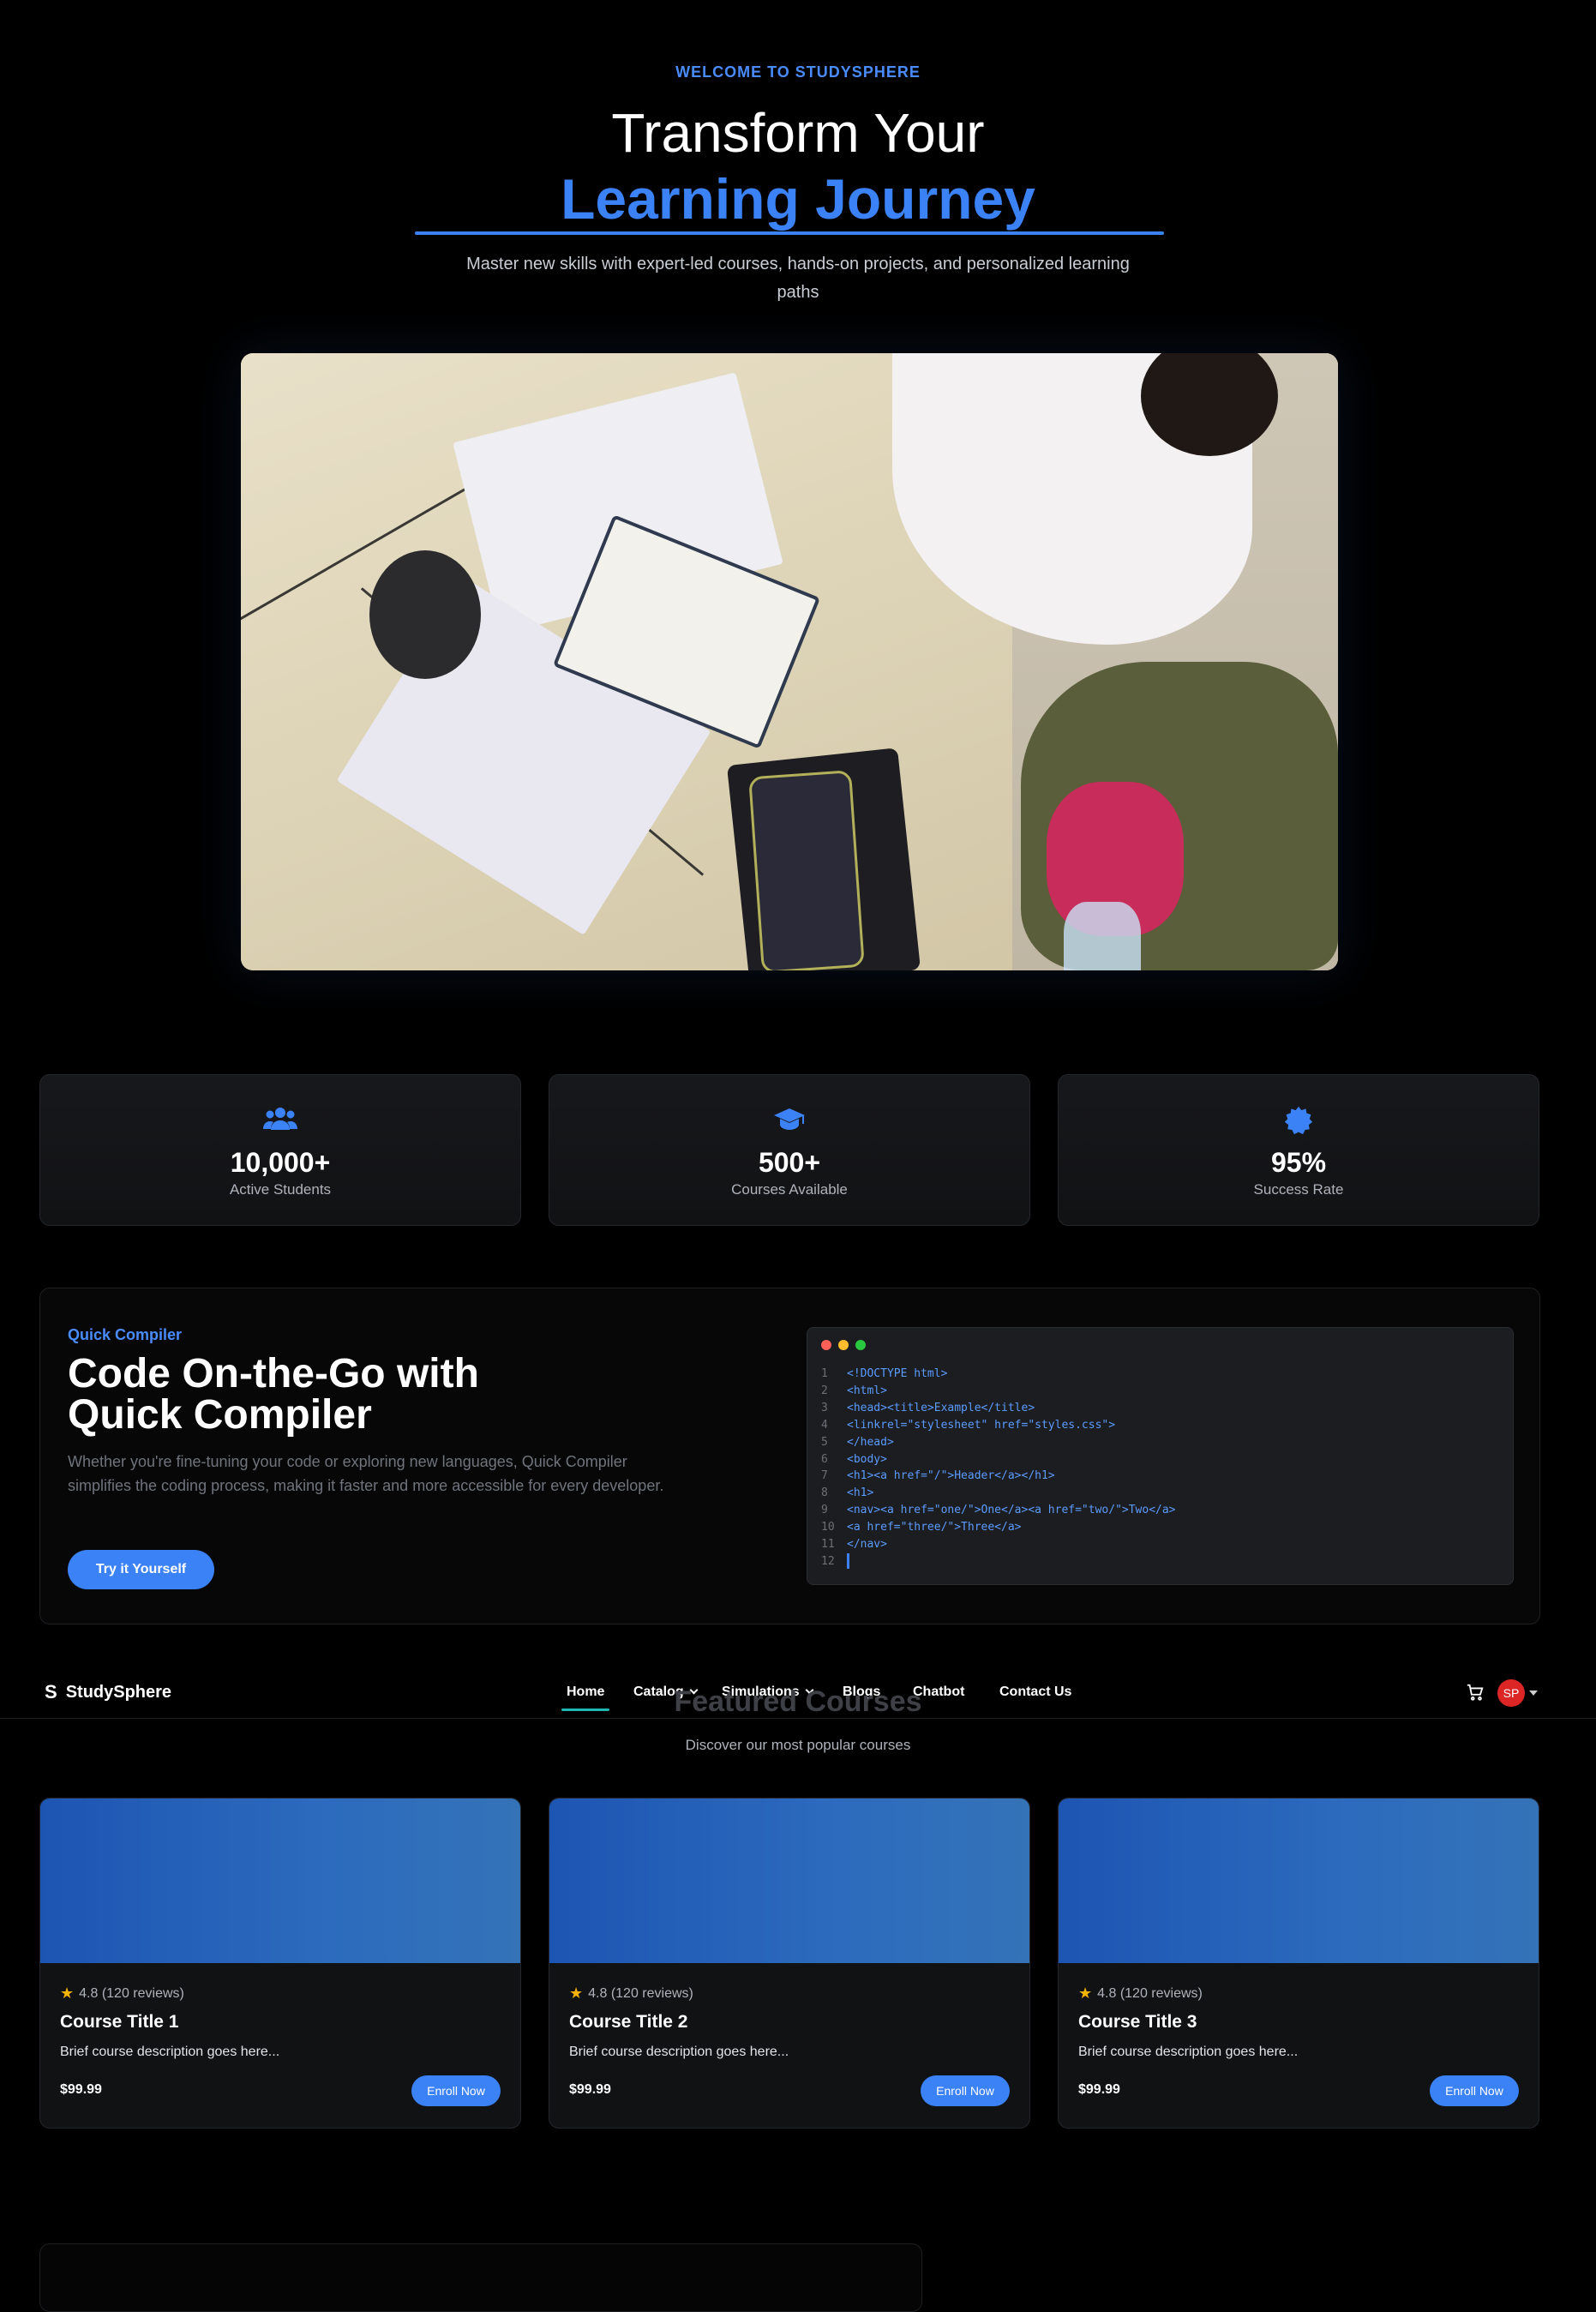  Describe the element at coordinates (951, 1476) in the screenshot. I see `code-text: <h1><a href="/">Header</a></h1>` at that location.